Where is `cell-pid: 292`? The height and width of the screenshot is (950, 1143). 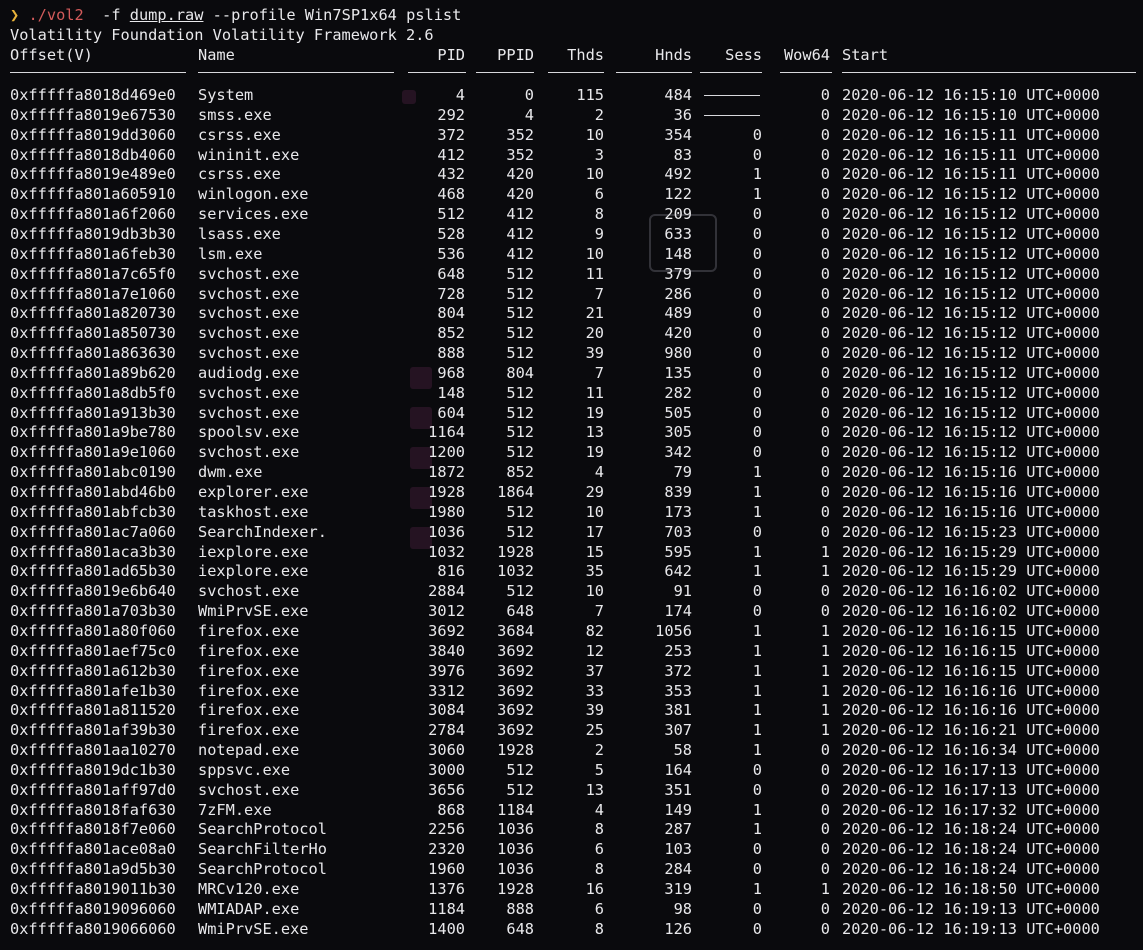 cell-pid: 292 is located at coordinates (451, 115).